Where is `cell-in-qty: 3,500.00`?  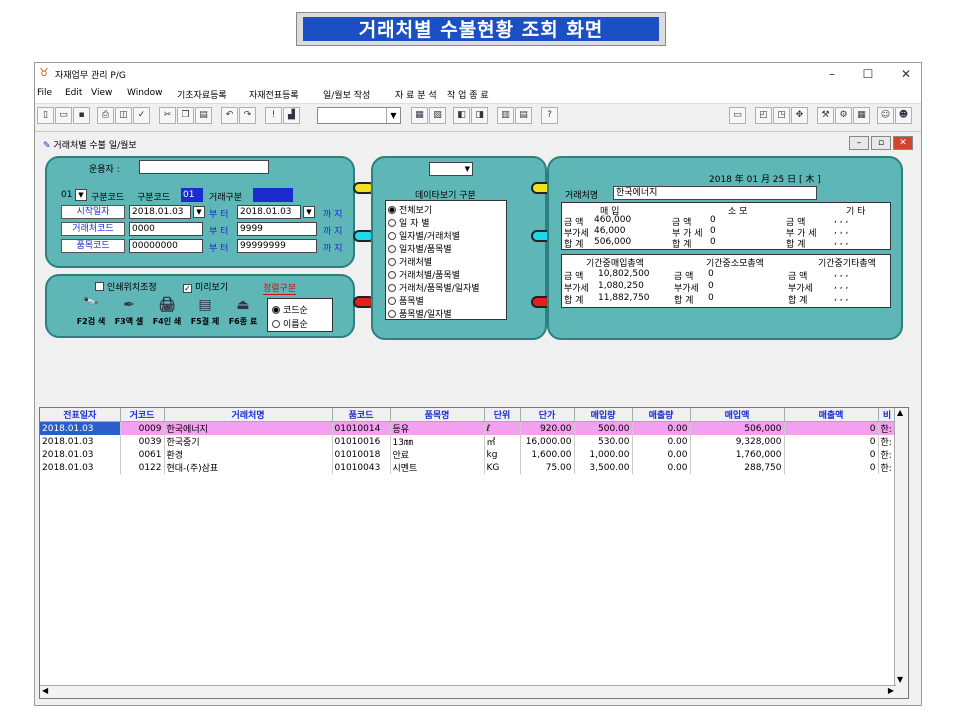 cell-in-qty: 3,500.00 is located at coordinates (603, 467).